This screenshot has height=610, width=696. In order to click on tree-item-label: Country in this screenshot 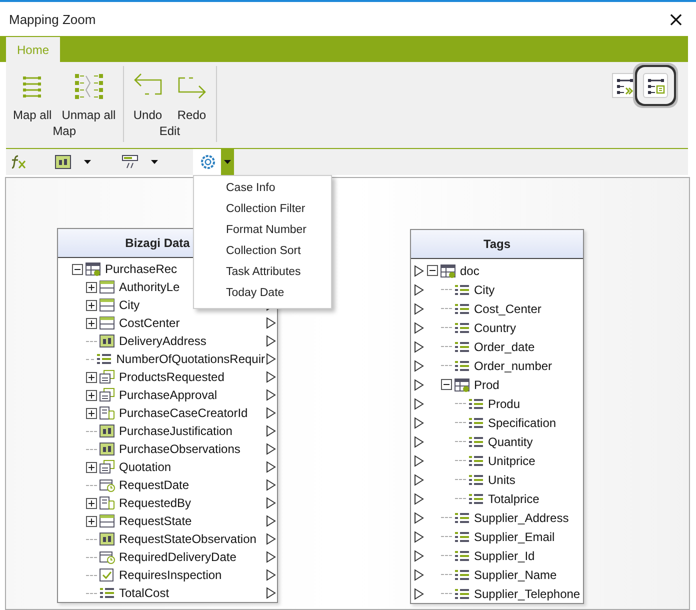, I will do `click(495, 327)`.